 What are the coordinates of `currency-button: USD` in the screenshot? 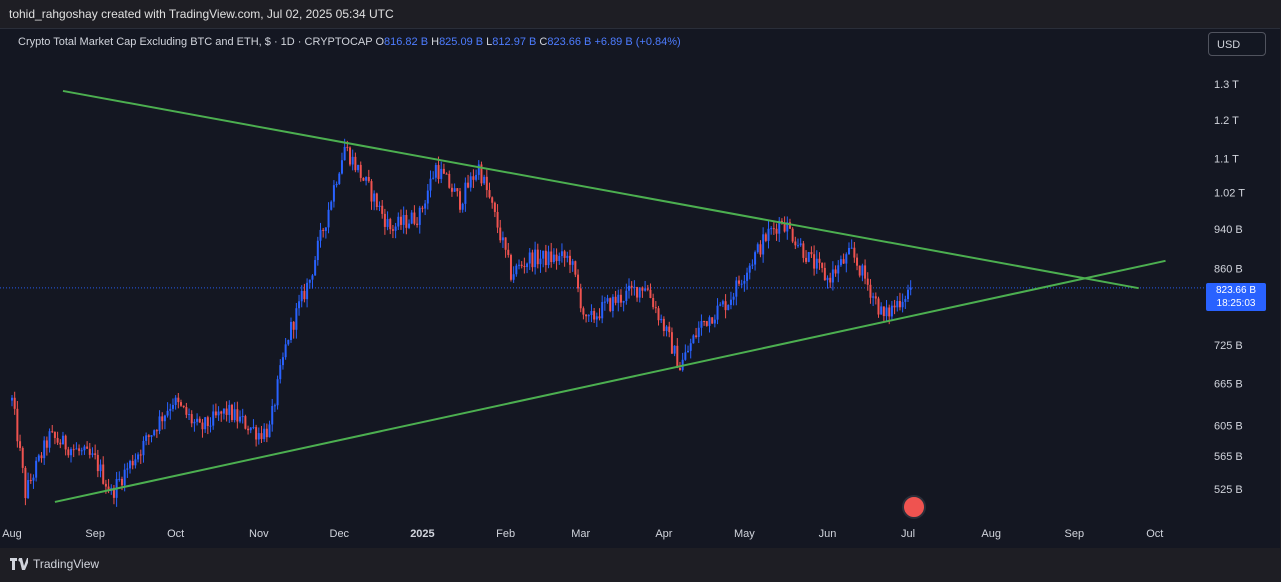 It's located at (1237, 44).